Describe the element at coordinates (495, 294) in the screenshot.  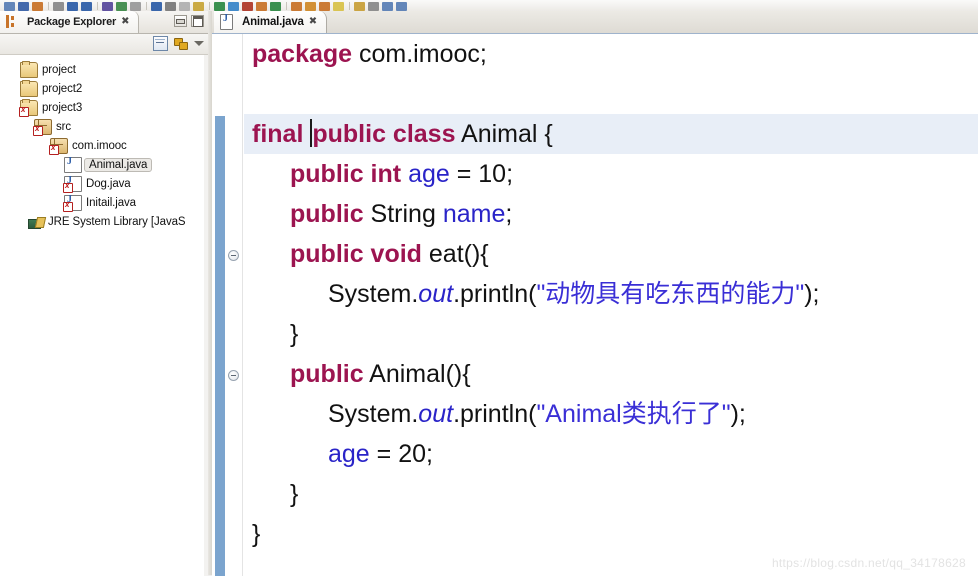
I see `code-token-plain: .println(` at that location.